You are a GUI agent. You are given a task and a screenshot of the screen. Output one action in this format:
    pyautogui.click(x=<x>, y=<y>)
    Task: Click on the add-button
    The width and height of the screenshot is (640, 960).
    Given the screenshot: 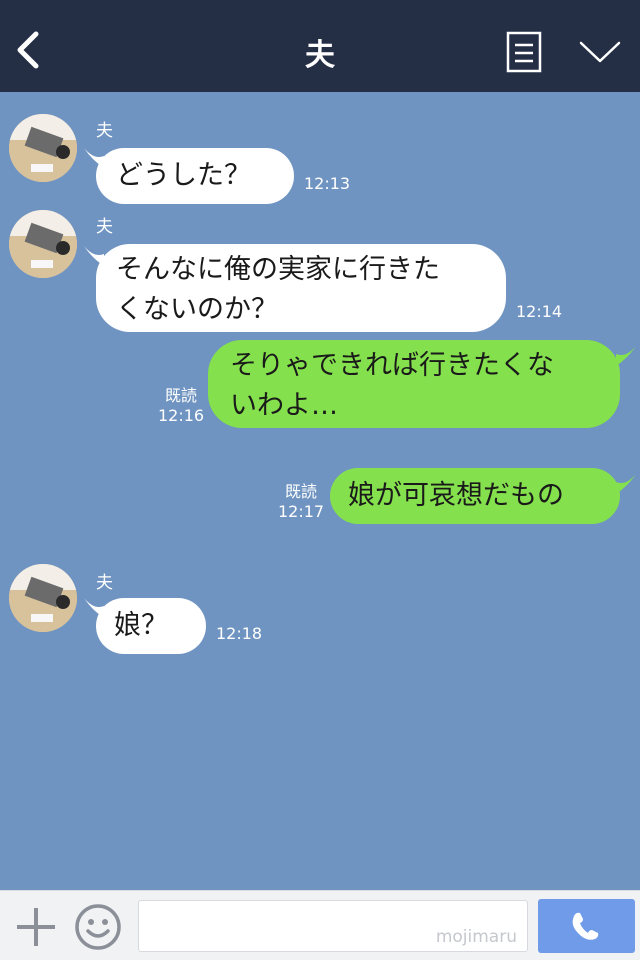 What is the action you would take?
    pyautogui.click(x=36, y=927)
    